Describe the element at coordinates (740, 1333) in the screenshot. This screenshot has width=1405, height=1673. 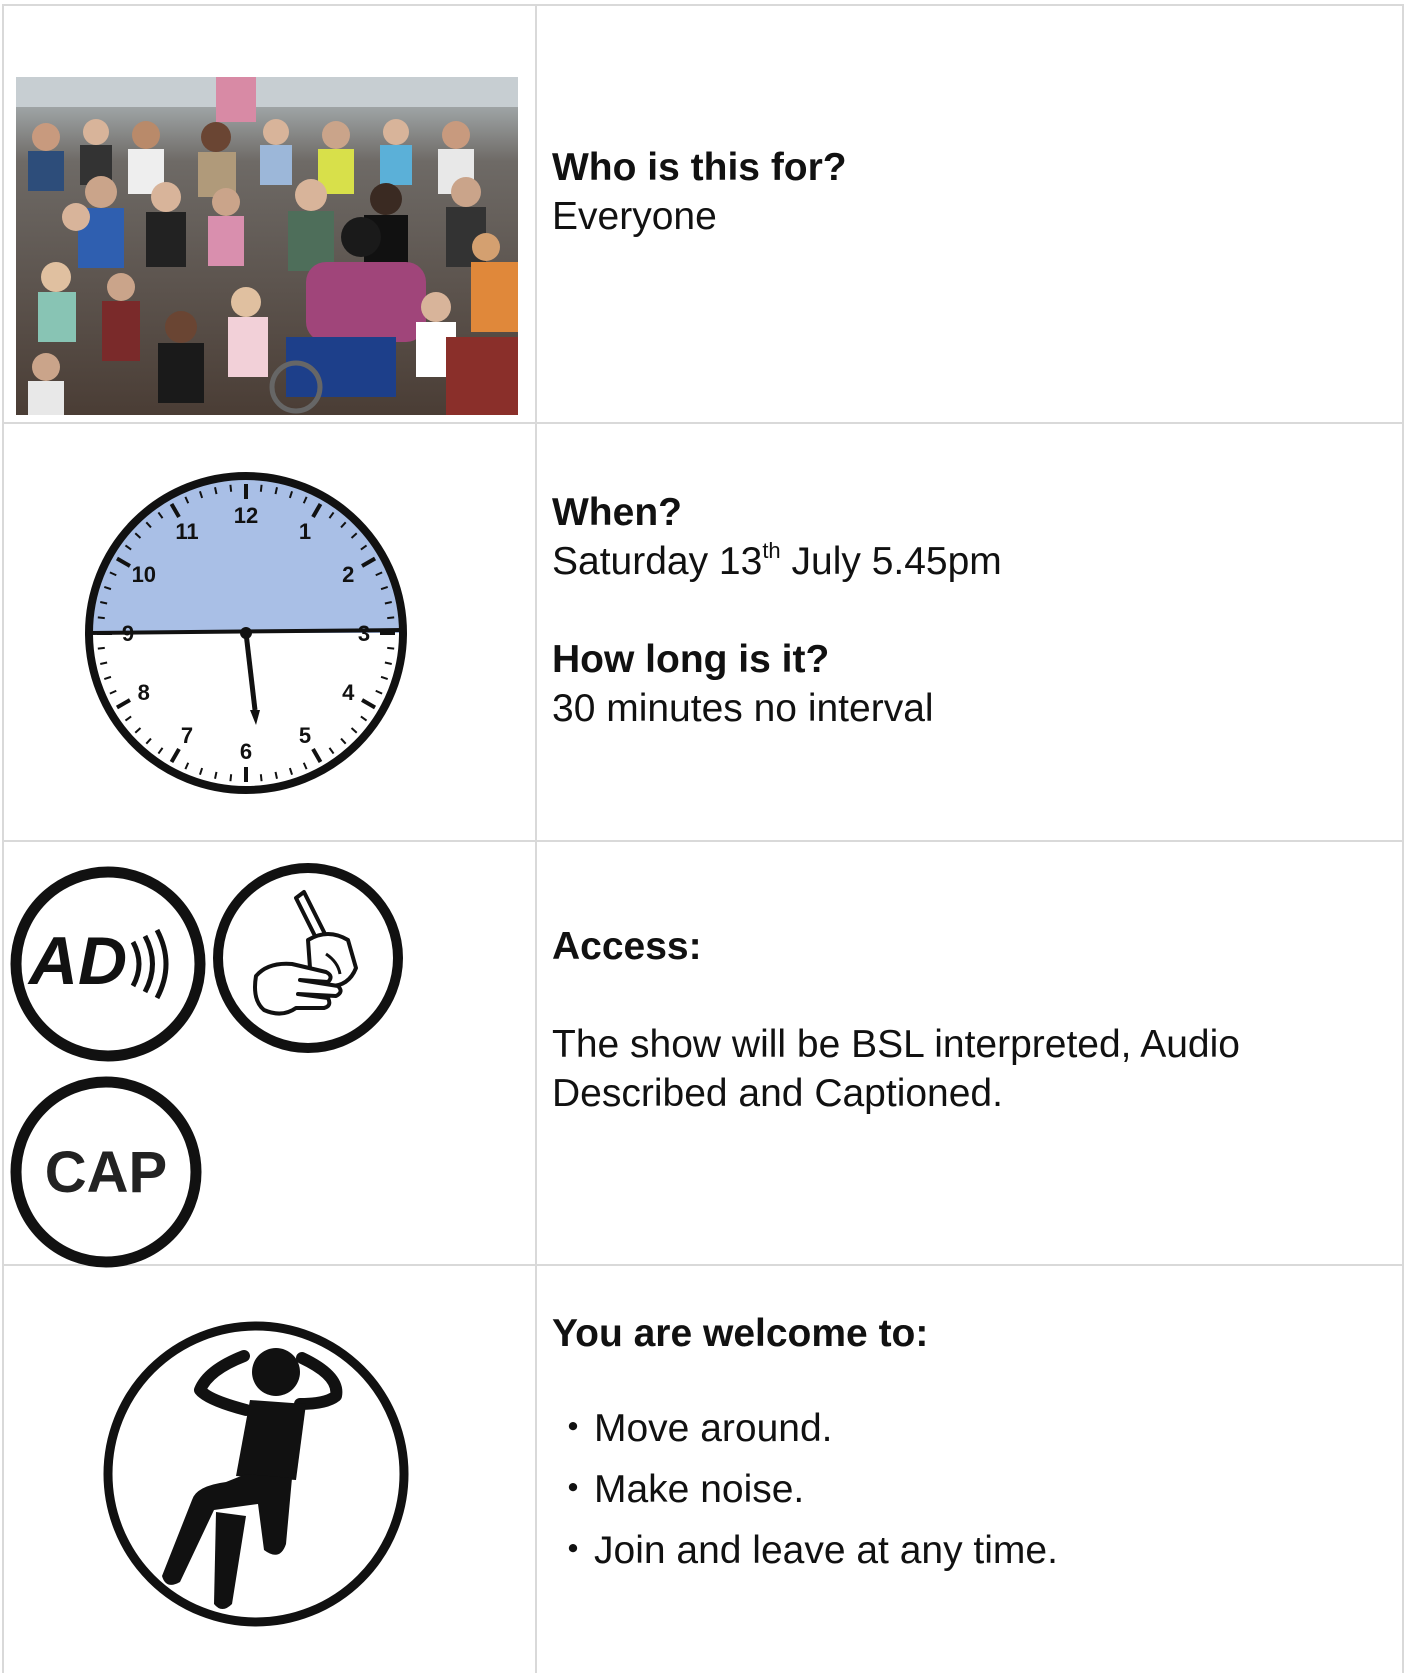
I see `welcome-heading: You are welcome to:` at that location.